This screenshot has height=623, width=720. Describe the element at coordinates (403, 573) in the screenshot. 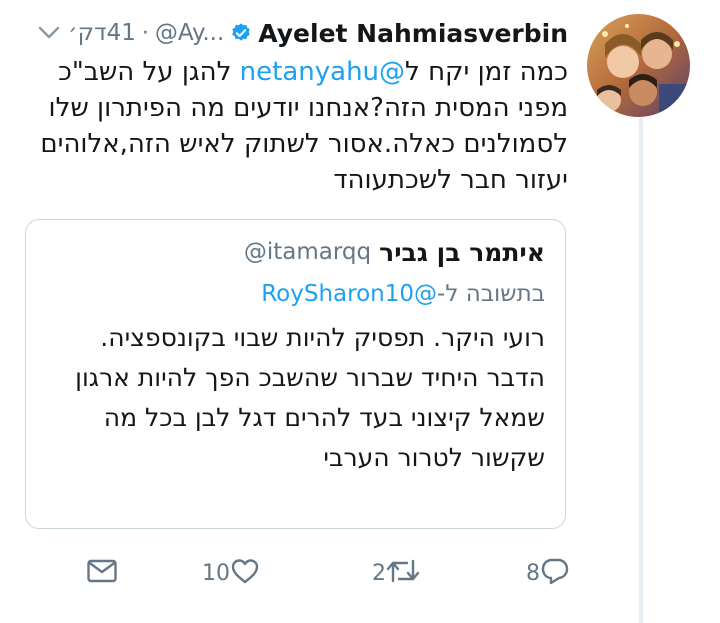

I see `retweet-icon` at that location.